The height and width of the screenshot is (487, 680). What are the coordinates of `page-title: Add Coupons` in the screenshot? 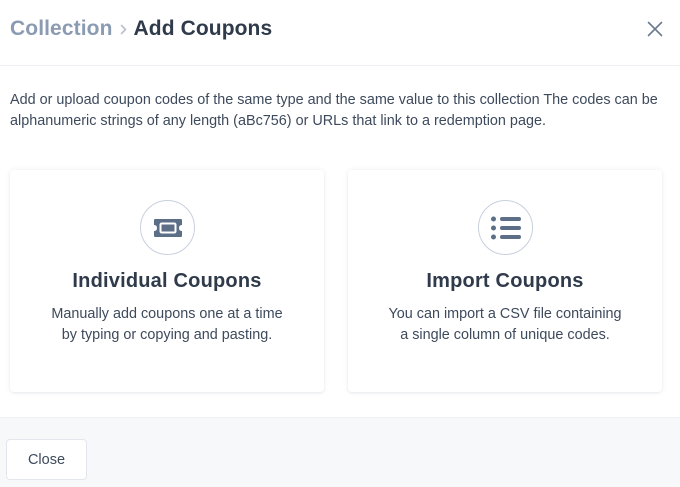 It's located at (203, 28).